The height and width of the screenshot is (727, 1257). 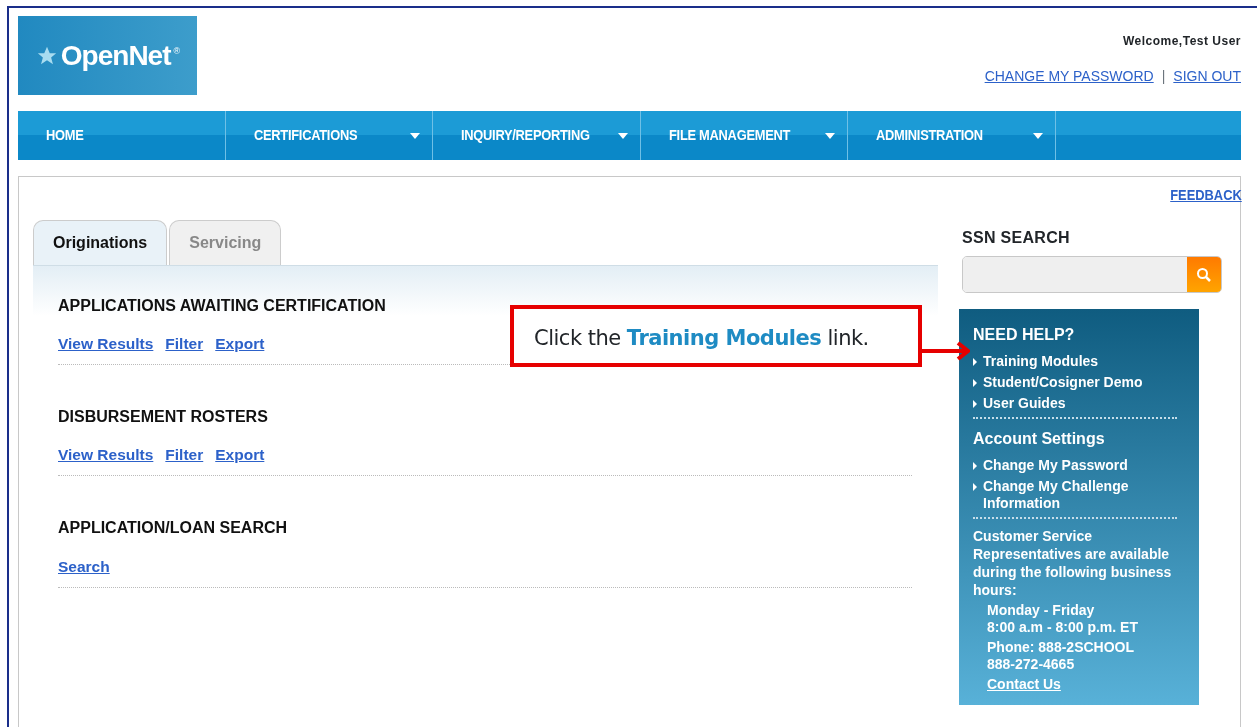 What do you see at coordinates (163, 417) in the screenshot?
I see `section-title: DISBURSEMENT ROSTERS` at bounding box center [163, 417].